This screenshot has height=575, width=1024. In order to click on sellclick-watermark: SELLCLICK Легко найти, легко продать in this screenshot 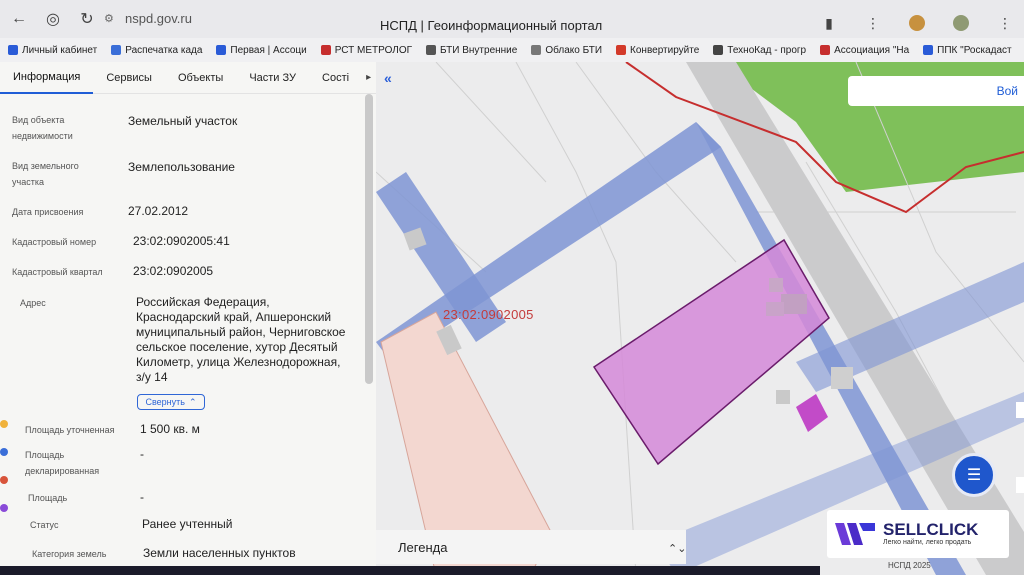, I will do `click(918, 534)`.